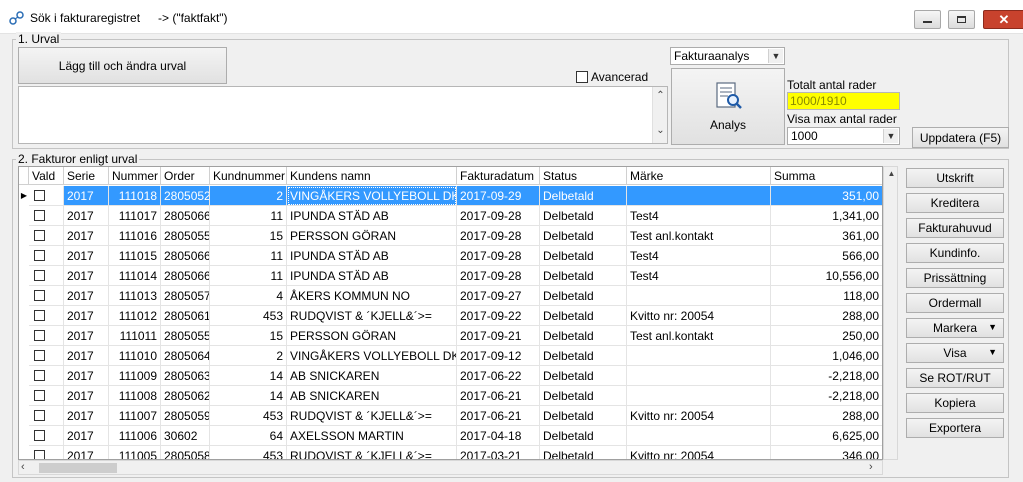  I want to click on nummer-cell: 111018, so click(135, 196).